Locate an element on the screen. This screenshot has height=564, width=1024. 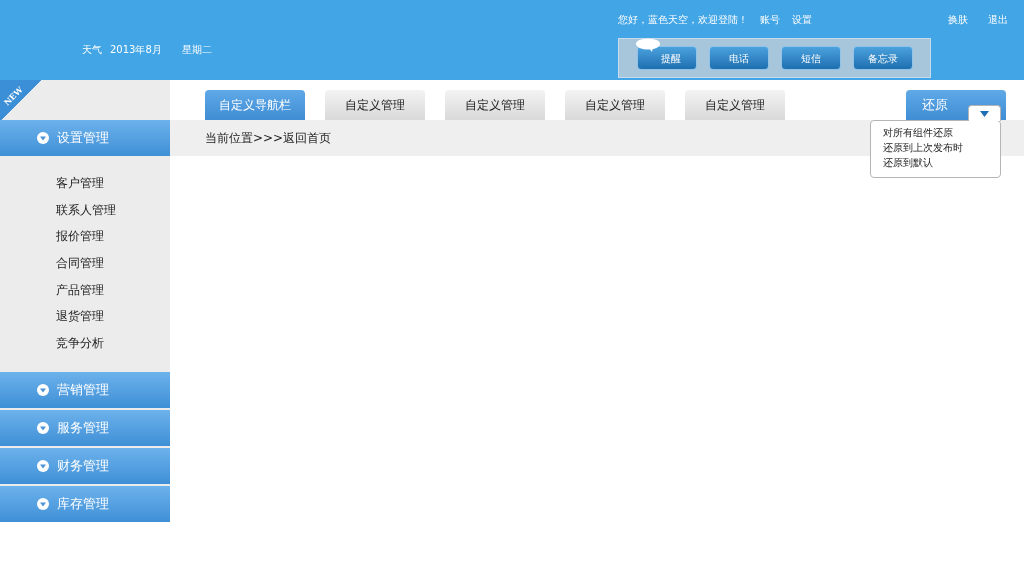
header-link: 换肤 is located at coordinates (958, 19).